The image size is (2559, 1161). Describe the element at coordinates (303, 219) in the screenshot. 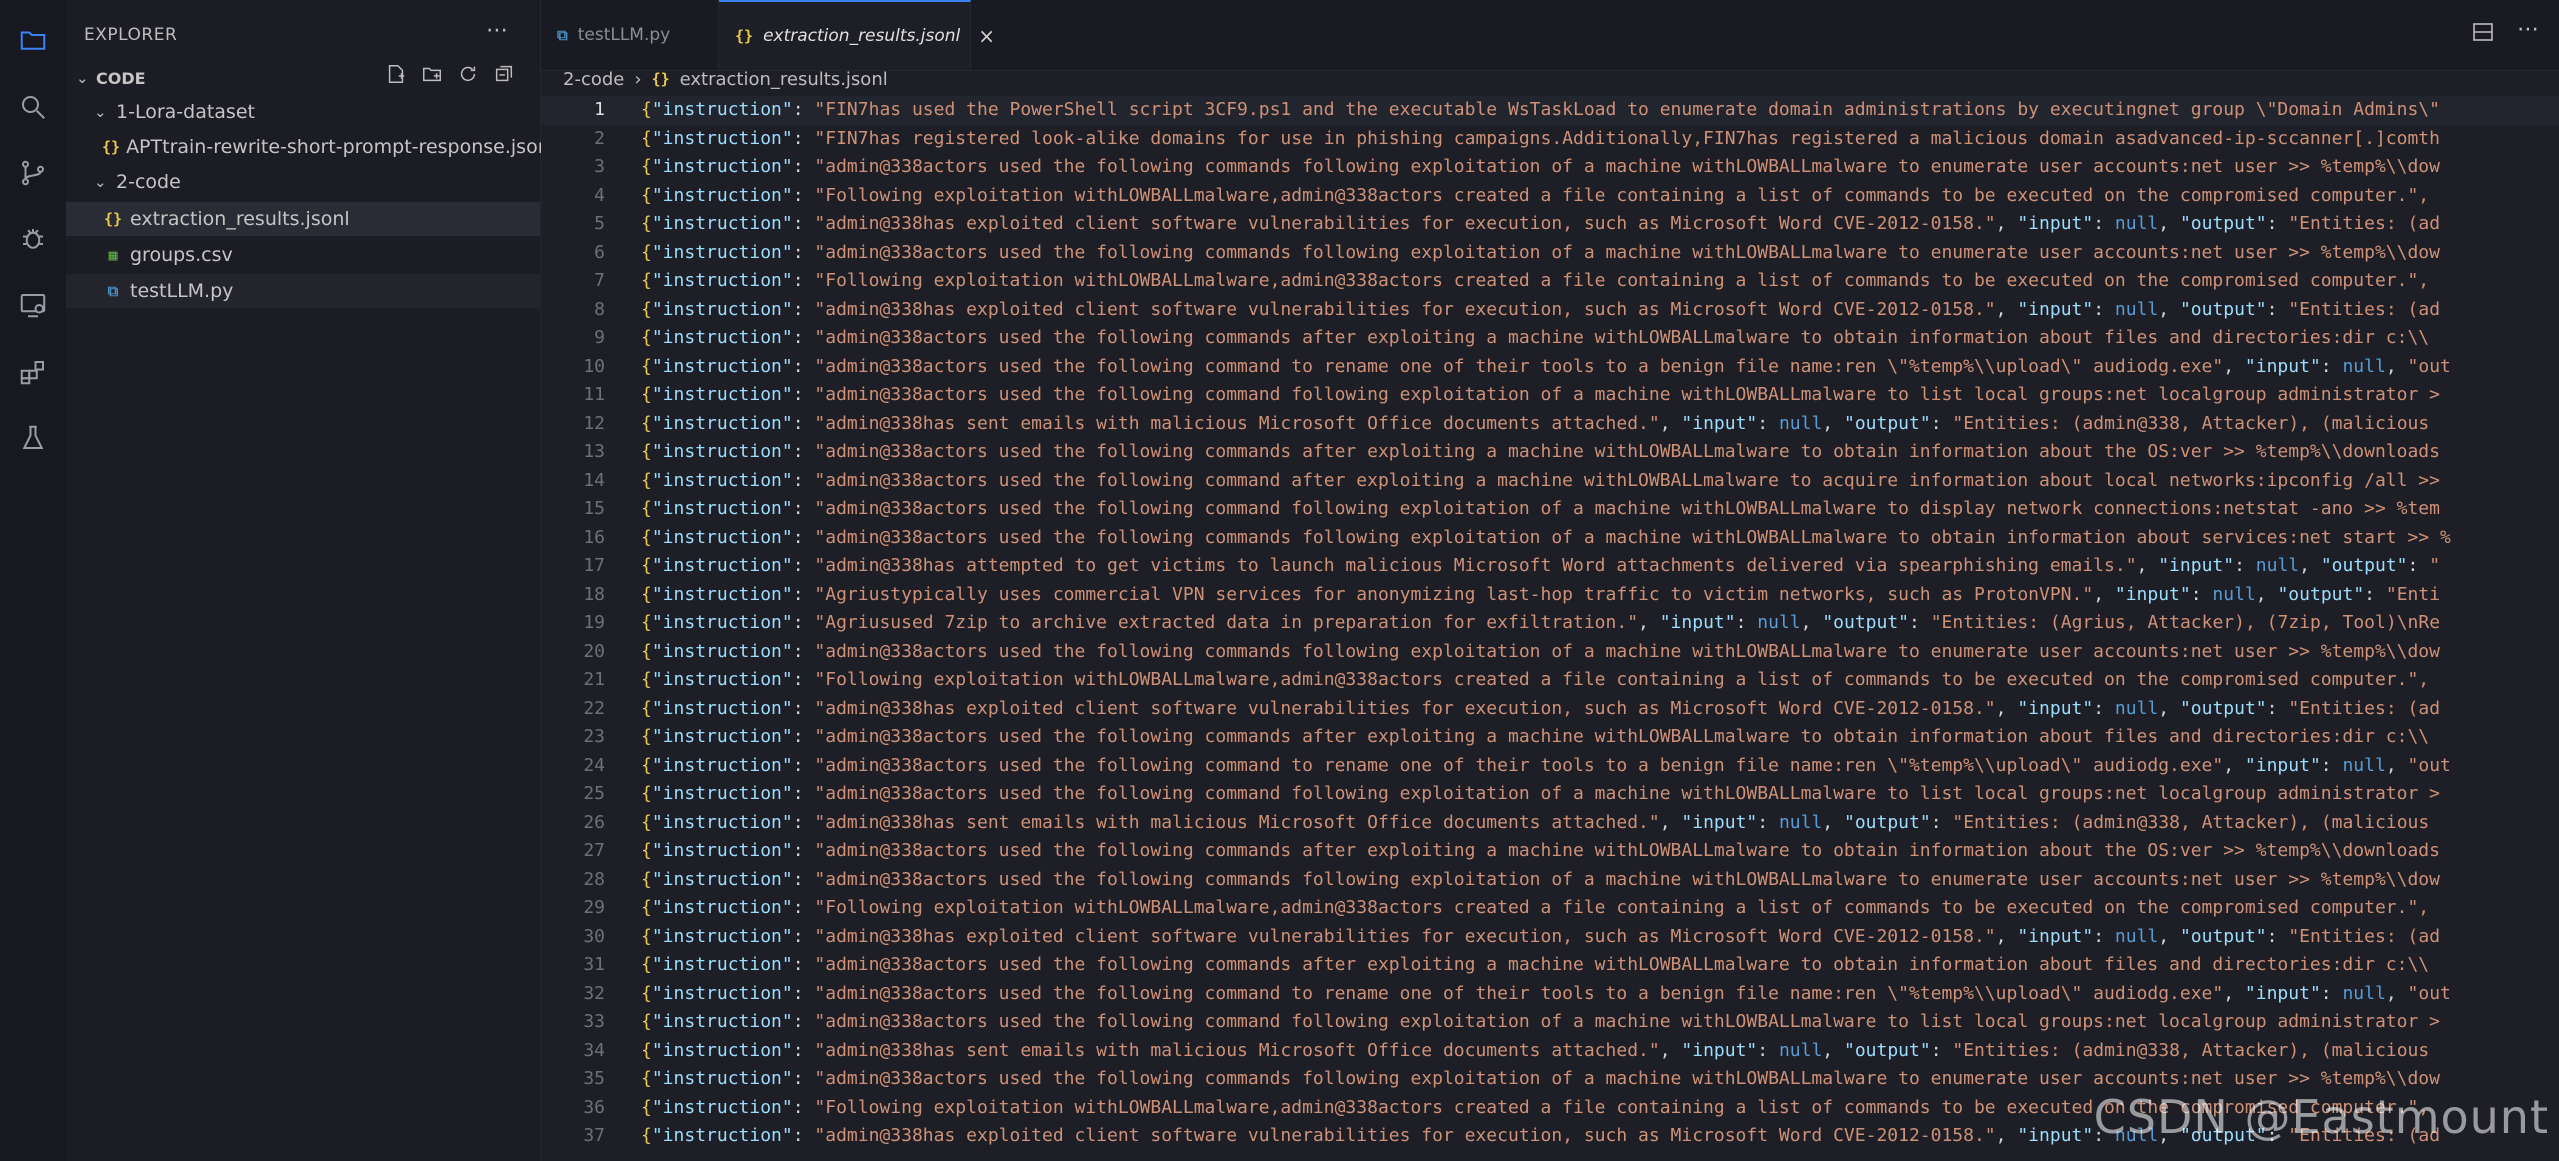

I see `tree-file-extraction-results: {} extraction_results.jsonl` at that location.